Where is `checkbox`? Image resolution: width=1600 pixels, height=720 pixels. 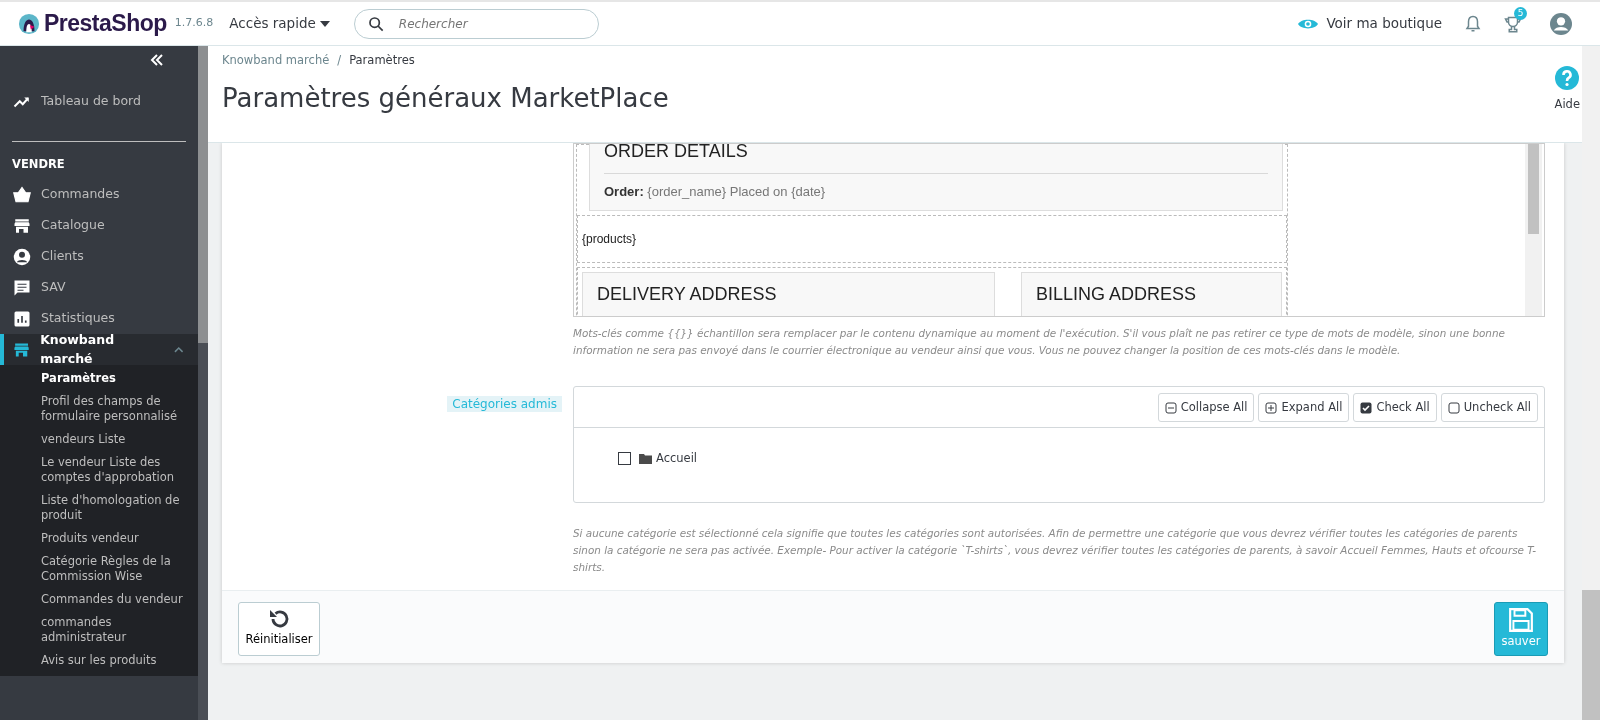 checkbox is located at coordinates (624, 459).